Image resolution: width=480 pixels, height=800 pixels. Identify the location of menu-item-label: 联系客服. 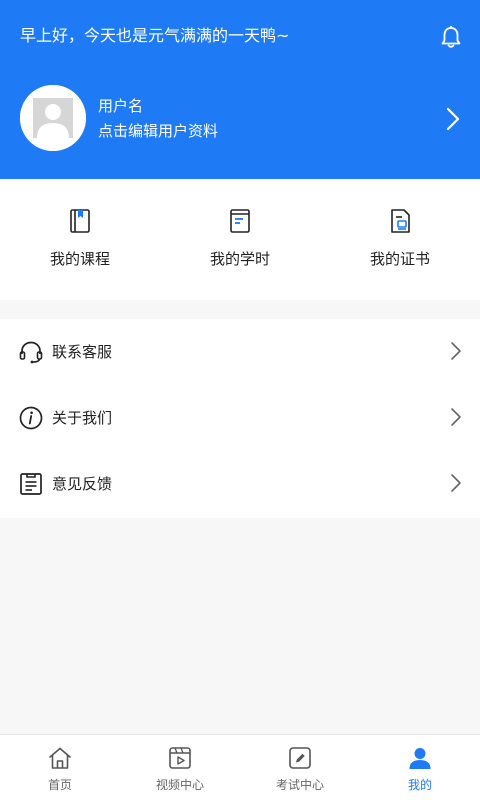
(82, 352).